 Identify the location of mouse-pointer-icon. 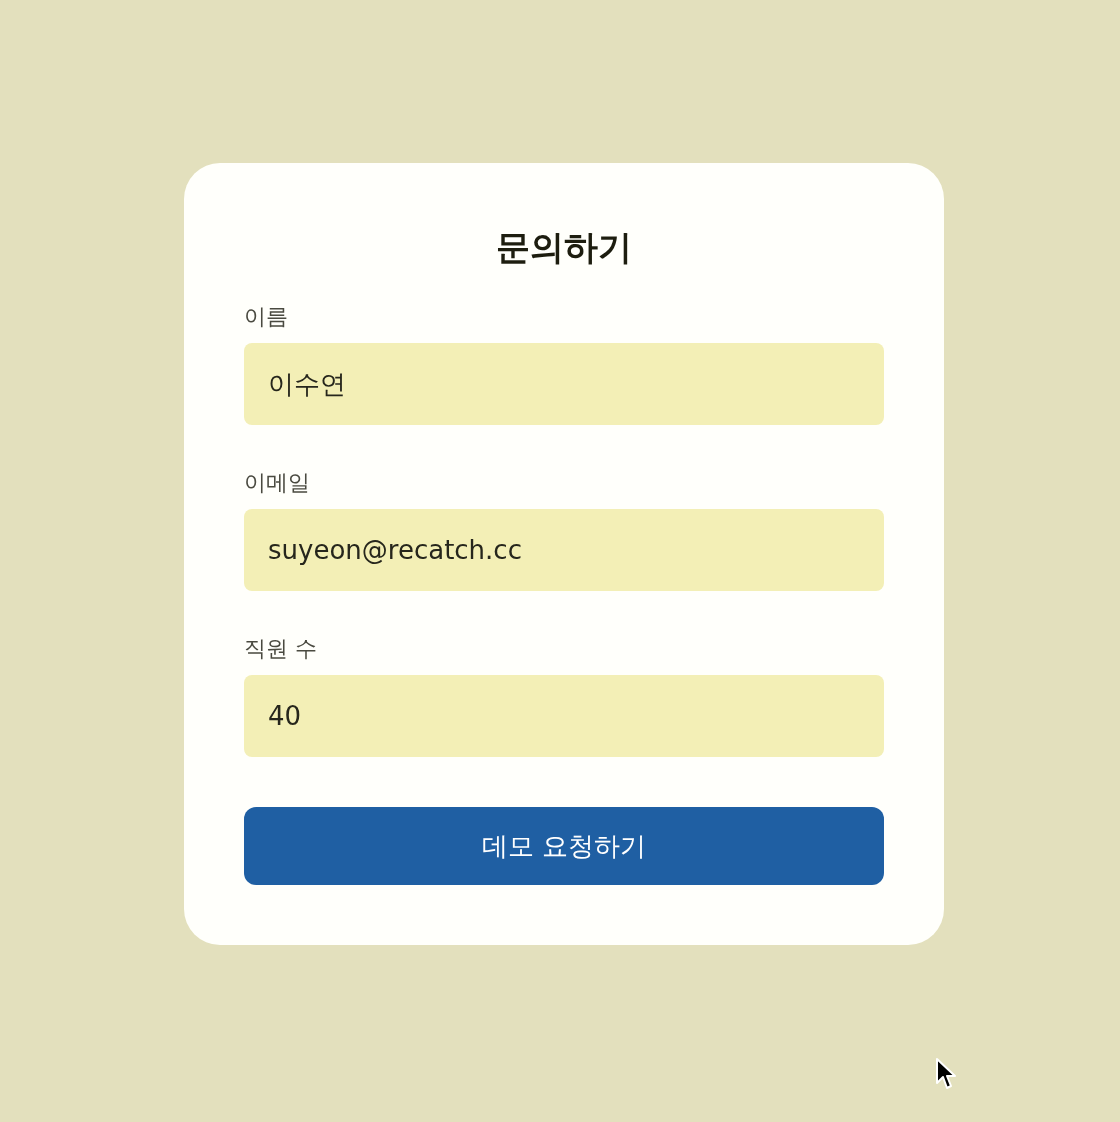
(946, 1074).